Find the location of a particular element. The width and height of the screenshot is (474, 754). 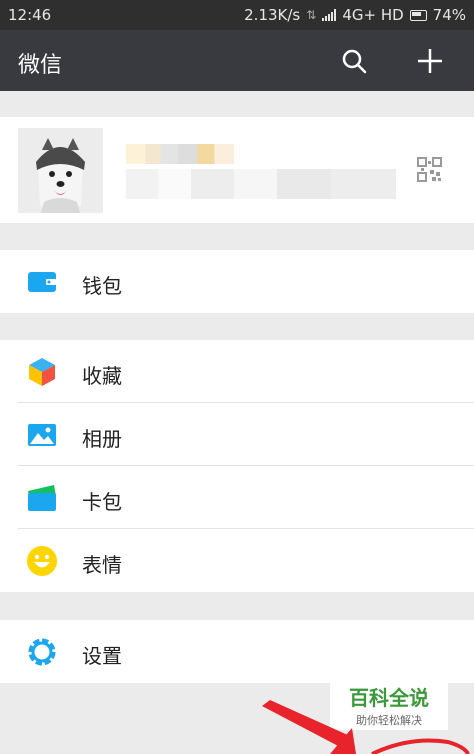

red-circle-annotation is located at coordinates (420, 746).